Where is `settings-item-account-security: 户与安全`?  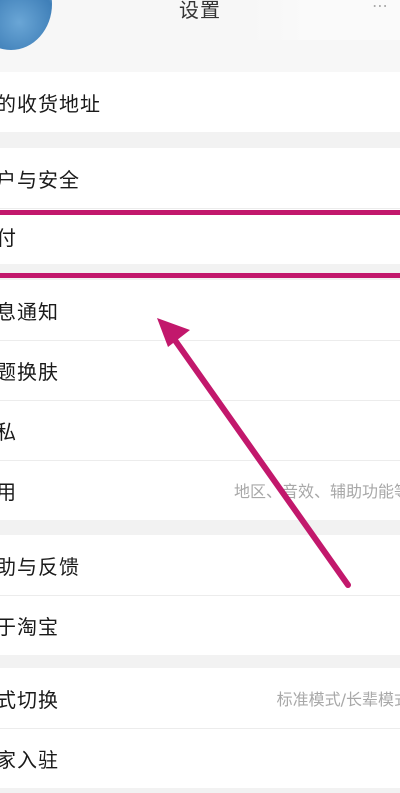 settings-item-account-security: 户与安全 is located at coordinates (200, 178).